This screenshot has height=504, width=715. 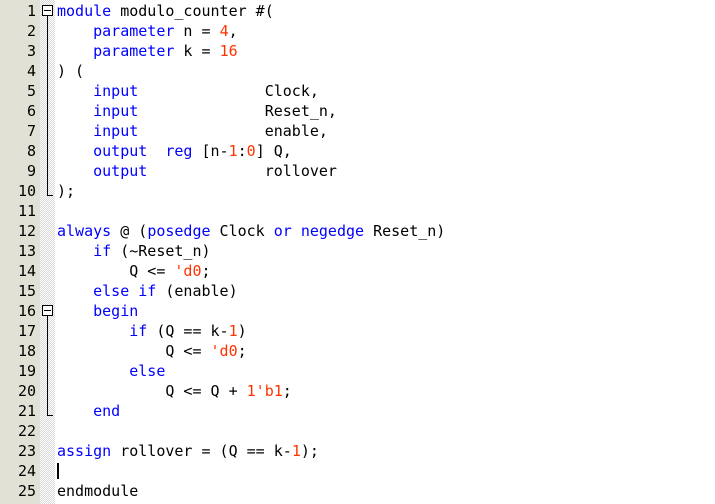 What do you see at coordinates (242, 331) in the screenshot?
I see `code-plain-text: )` at bounding box center [242, 331].